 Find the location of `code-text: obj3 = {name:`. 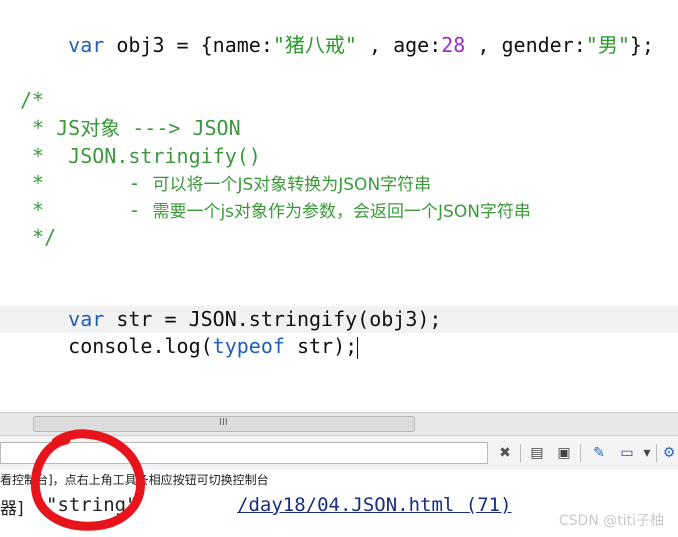

code-text: obj3 = {name: is located at coordinates (188, 45).